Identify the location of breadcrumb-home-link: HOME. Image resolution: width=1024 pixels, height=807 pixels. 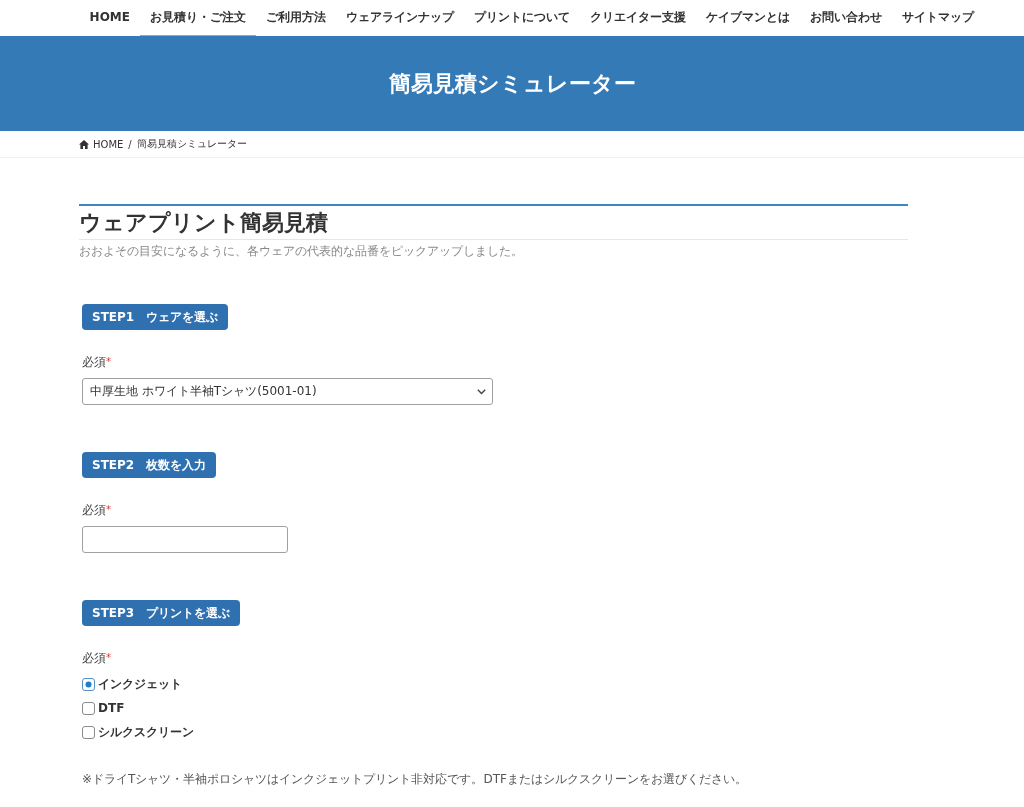
(101, 144).